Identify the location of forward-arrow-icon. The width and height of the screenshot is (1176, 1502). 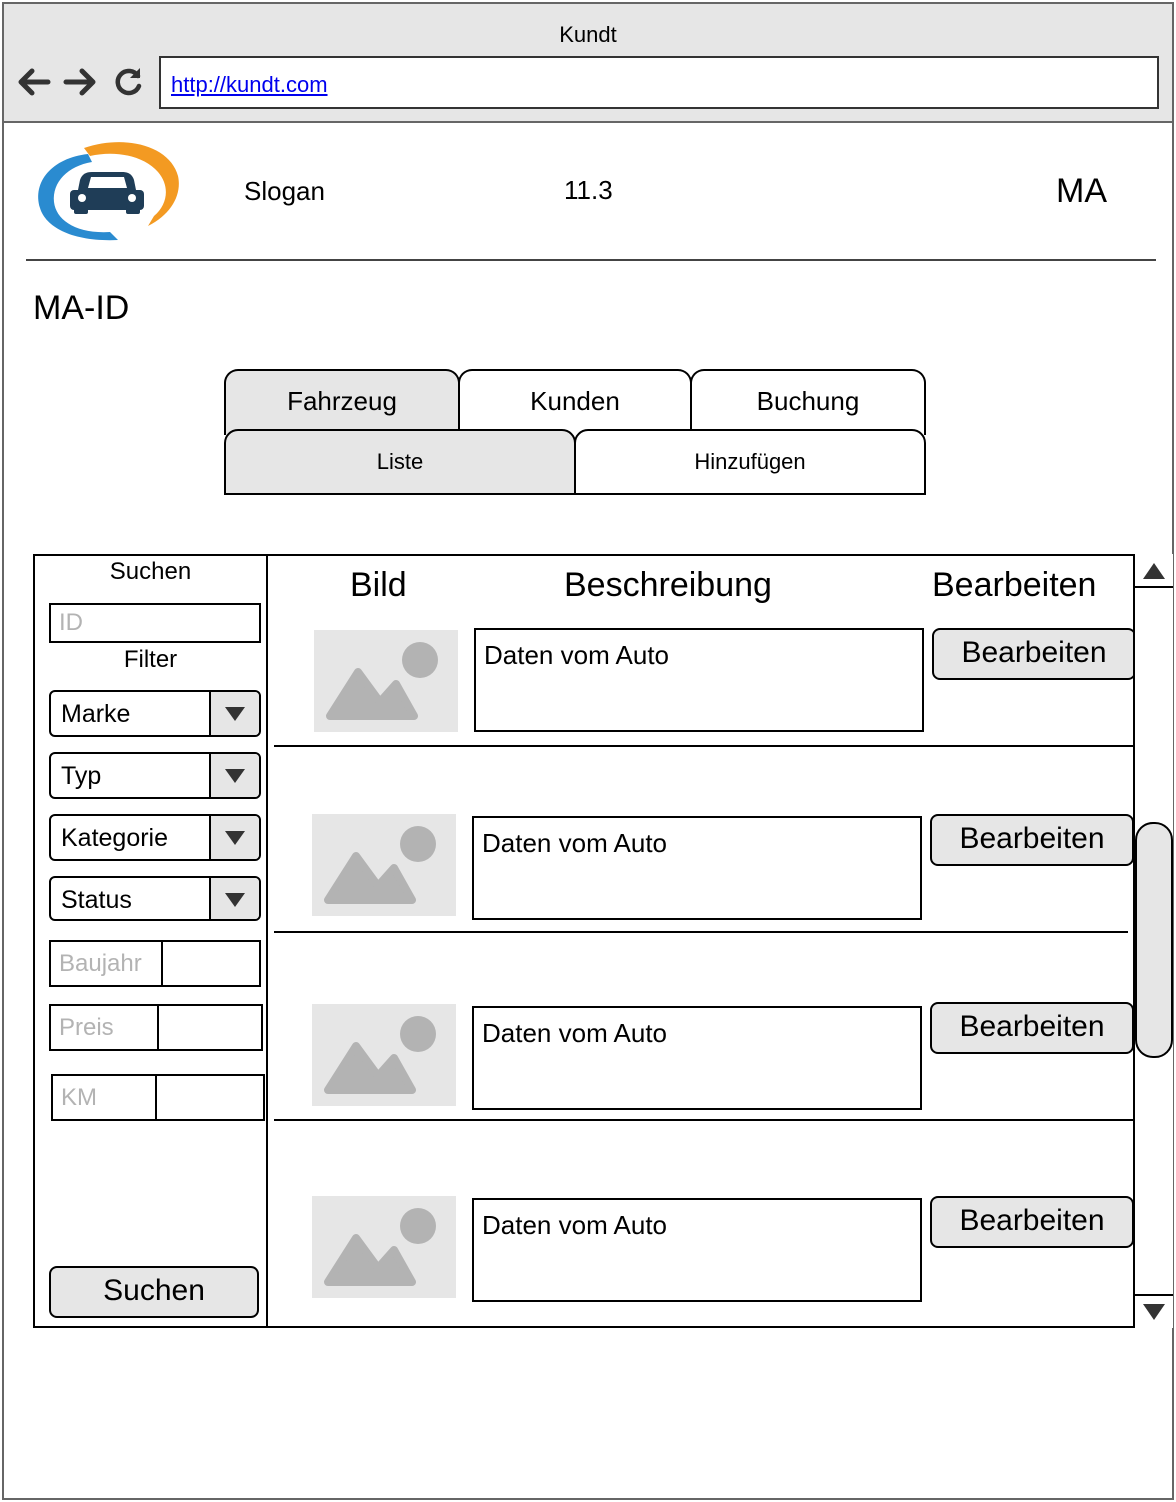
(80, 82).